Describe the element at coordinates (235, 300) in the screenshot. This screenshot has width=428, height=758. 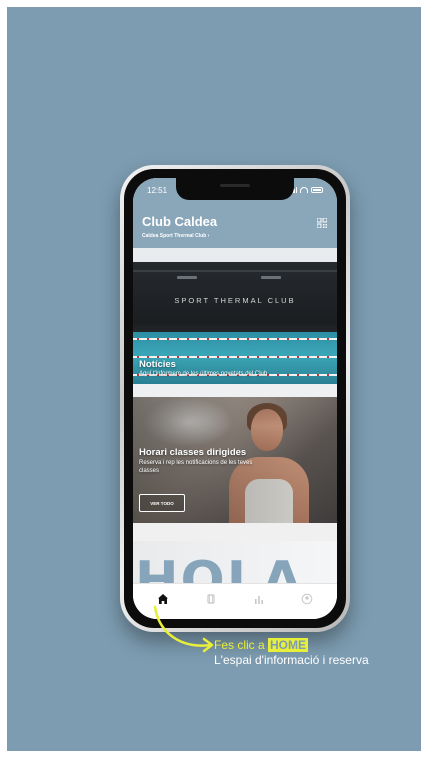
I see `club-sign: SPORT THERMAL CLUB` at that location.